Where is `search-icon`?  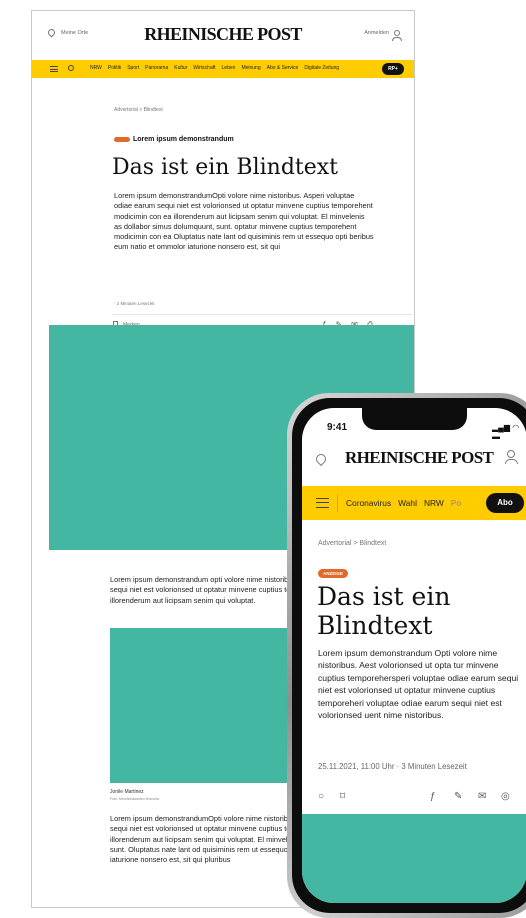
search-icon is located at coordinates (71, 68).